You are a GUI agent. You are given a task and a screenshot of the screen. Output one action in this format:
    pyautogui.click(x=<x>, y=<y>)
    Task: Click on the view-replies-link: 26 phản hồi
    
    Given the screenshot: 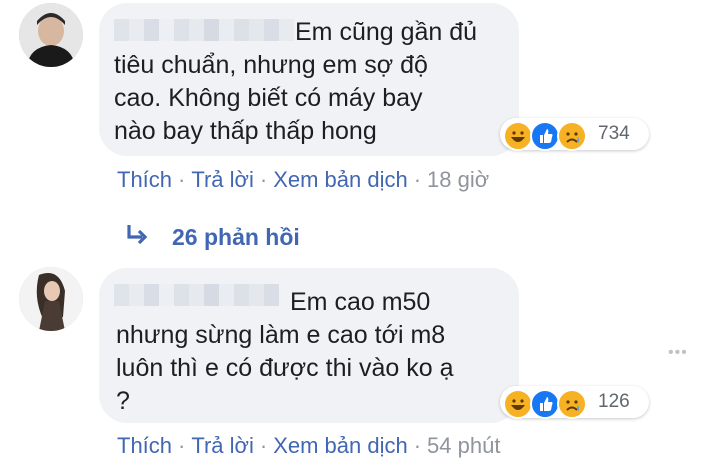 What is the action you would take?
    pyautogui.click(x=213, y=237)
    